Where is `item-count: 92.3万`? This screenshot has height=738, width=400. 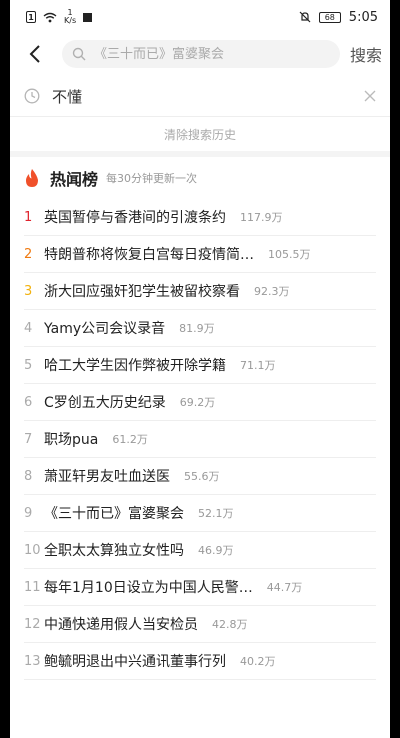
item-count: 92.3万 is located at coordinates (272, 291).